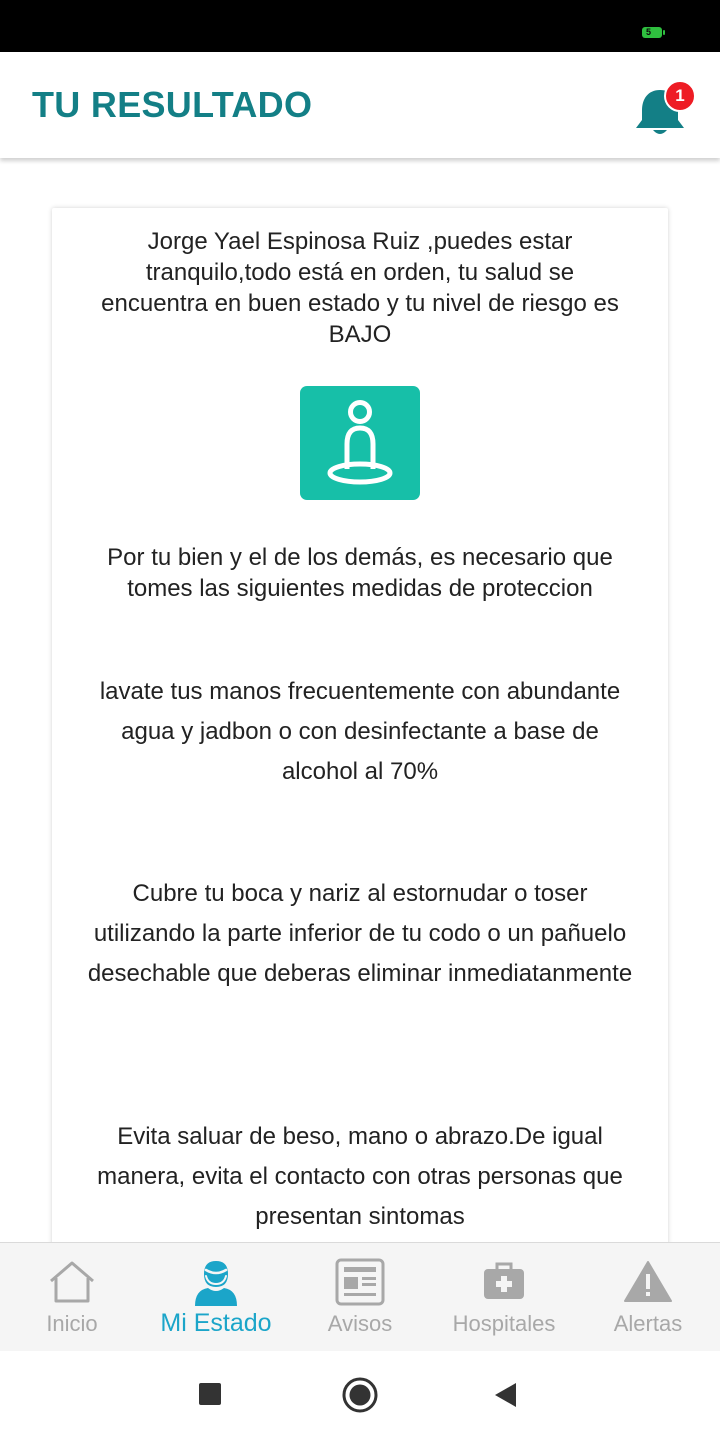 The width and height of the screenshot is (720, 1440). What do you see at coordinates (360, 1282) in the screenshot?
I see `newspaper-icon` at bounding box center [360, 1282].